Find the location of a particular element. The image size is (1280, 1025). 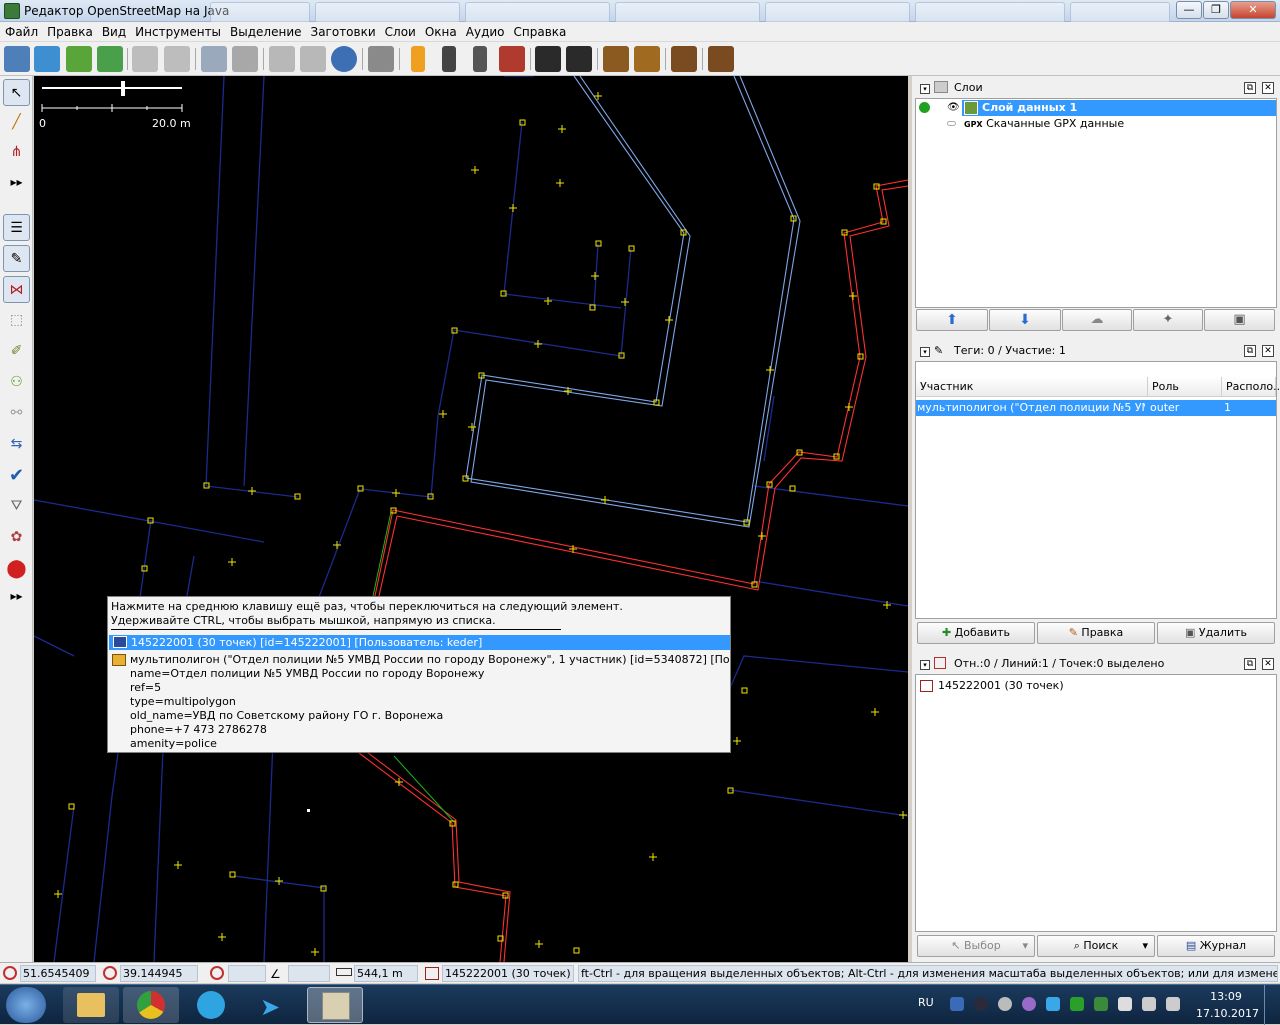

explorer-task is located at coordinates (91, 1005).